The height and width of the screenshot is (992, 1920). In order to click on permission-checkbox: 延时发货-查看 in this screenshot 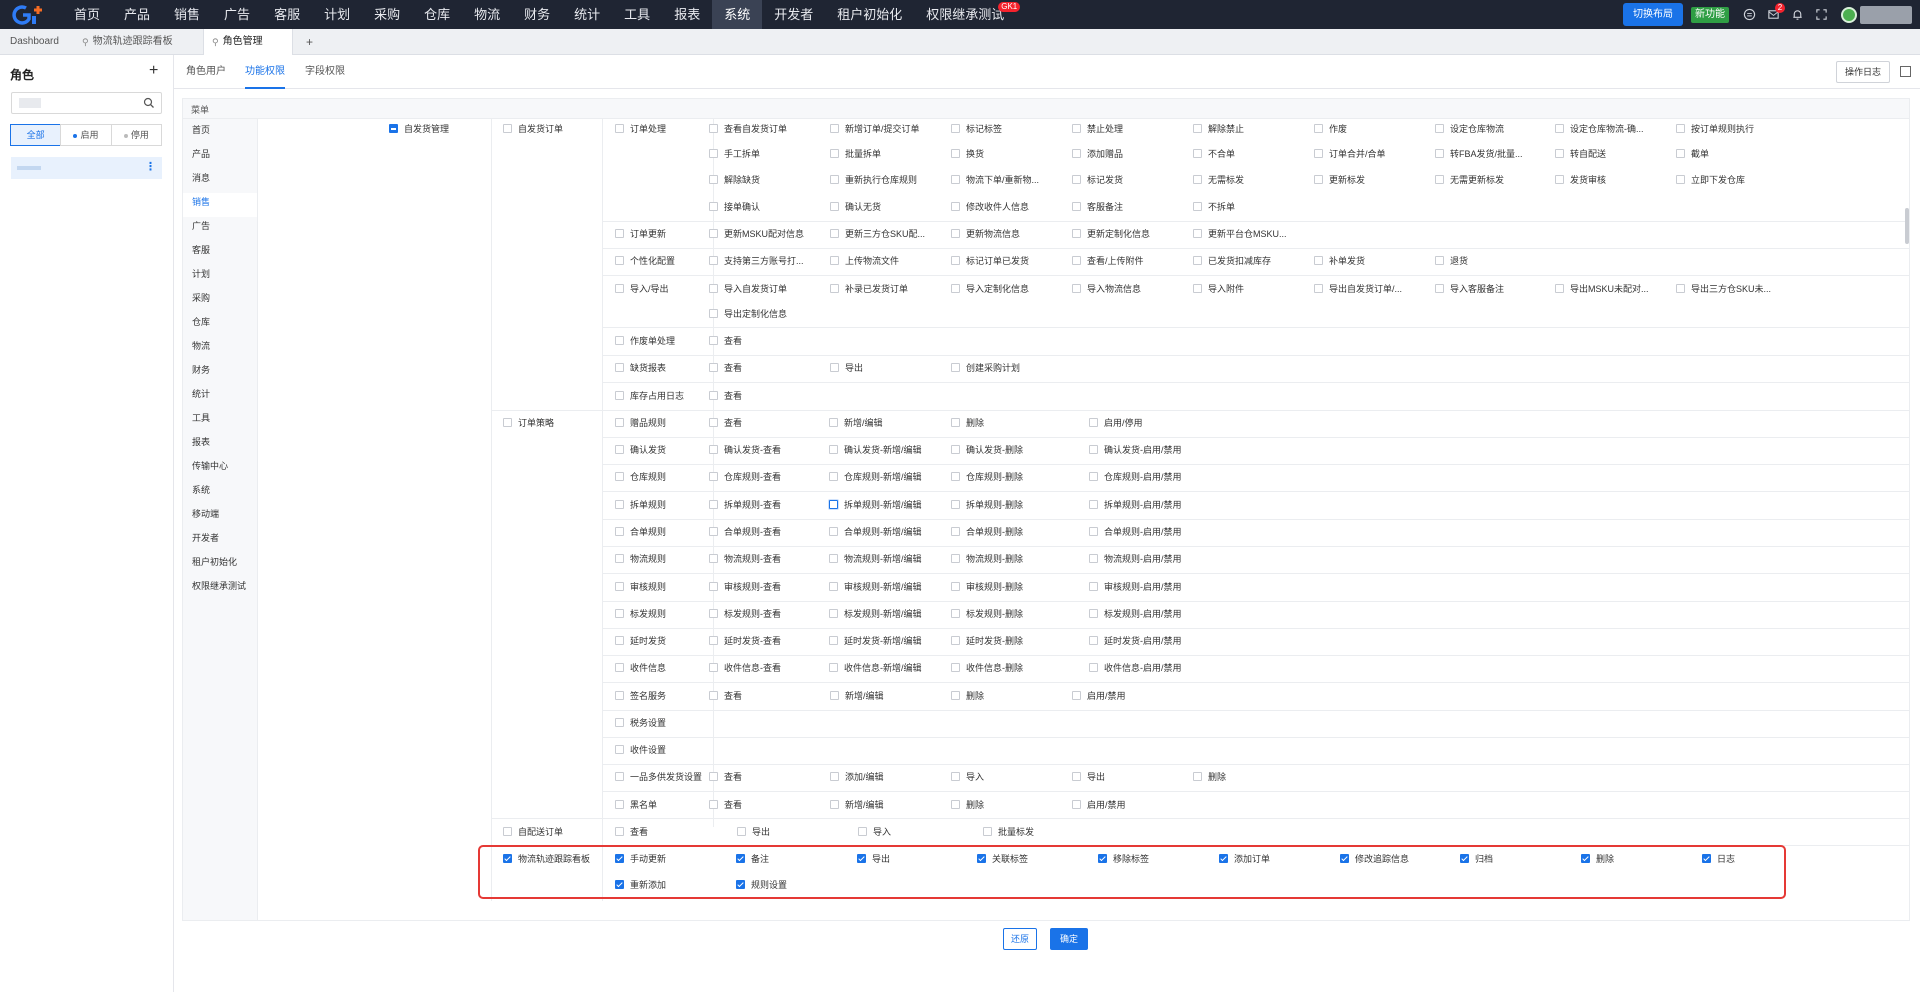, I will do `click(745, 641)`.